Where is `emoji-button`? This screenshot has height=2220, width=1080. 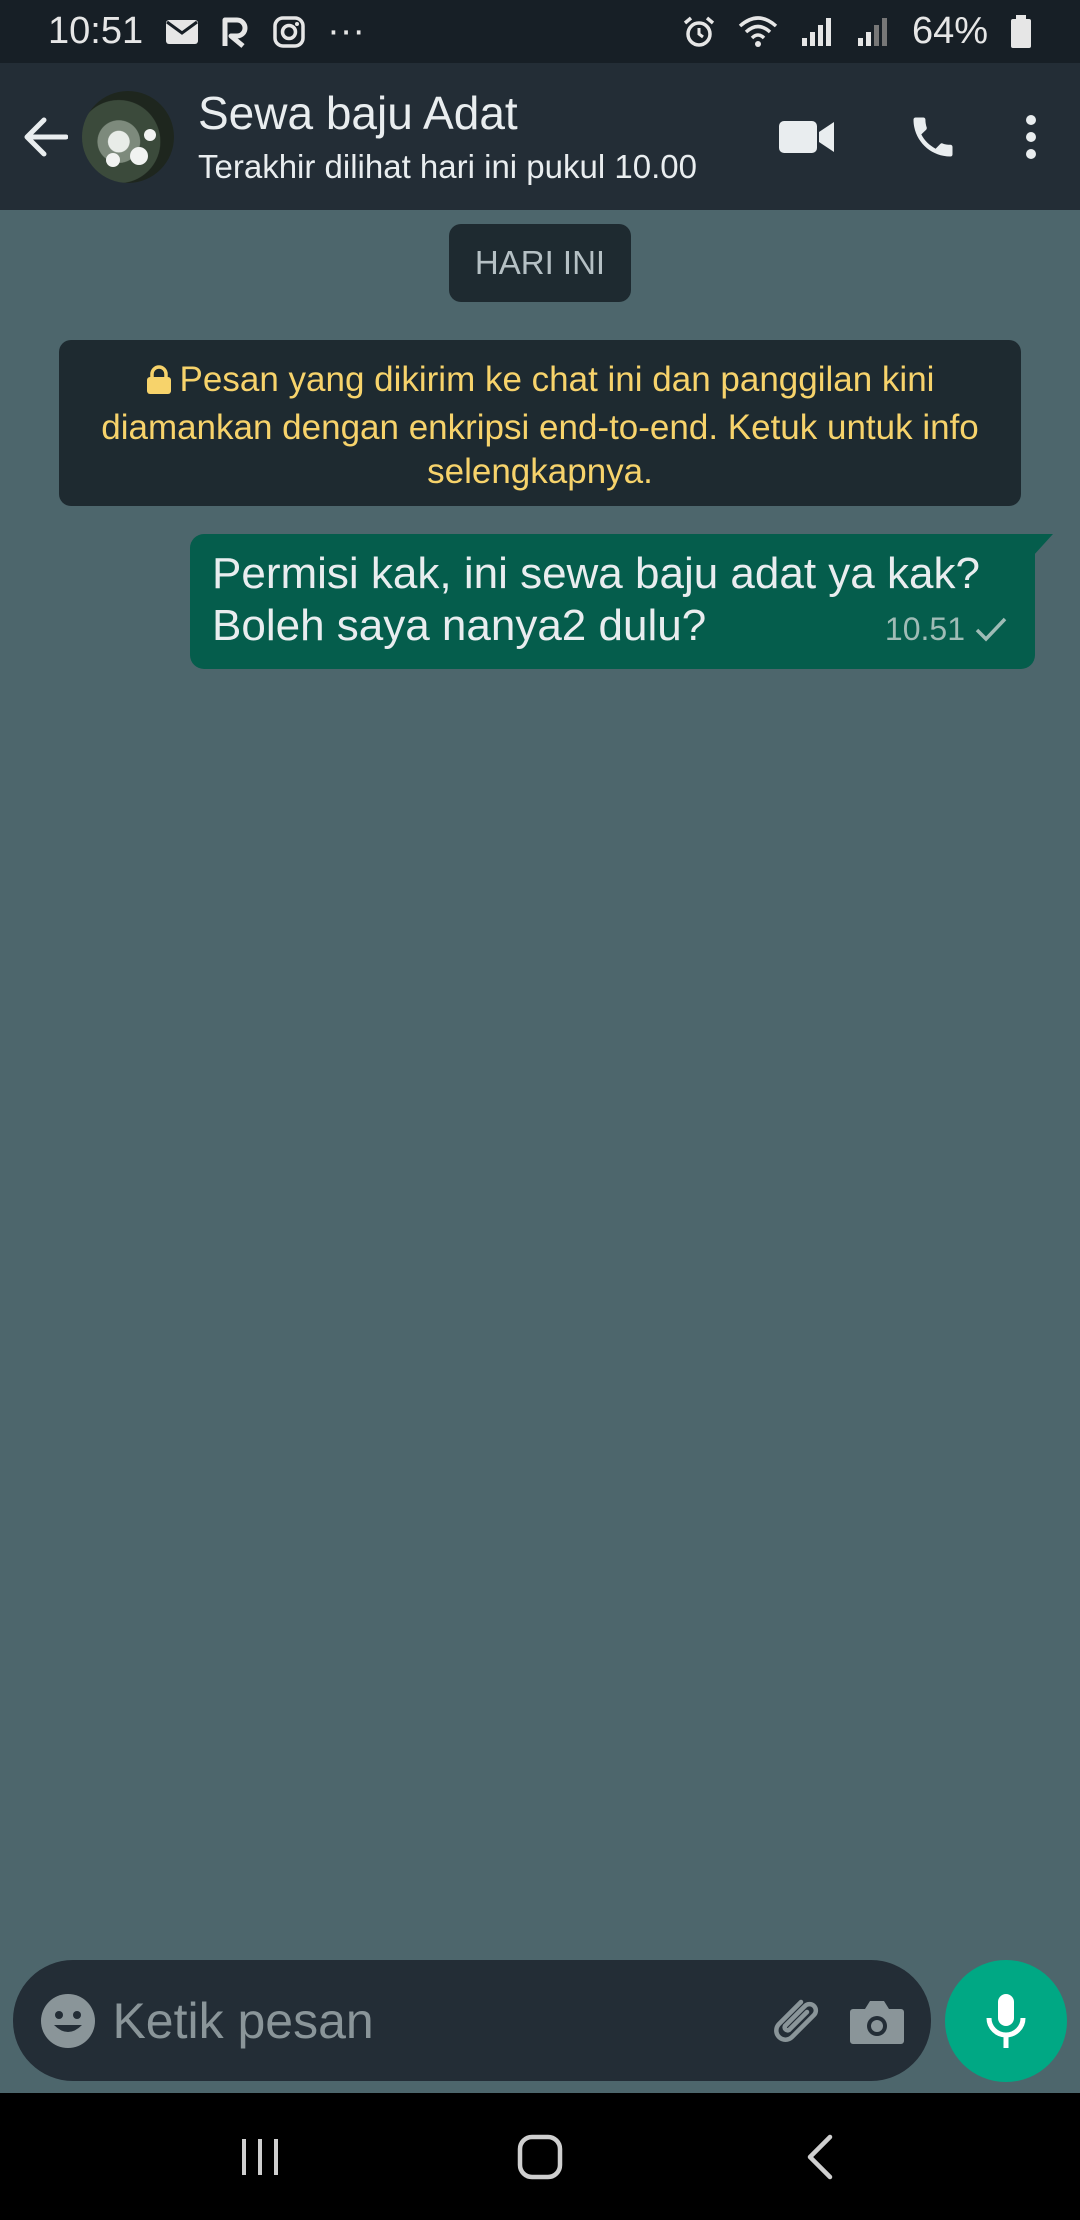
emoji-button is located at coordinates (67, 2021).